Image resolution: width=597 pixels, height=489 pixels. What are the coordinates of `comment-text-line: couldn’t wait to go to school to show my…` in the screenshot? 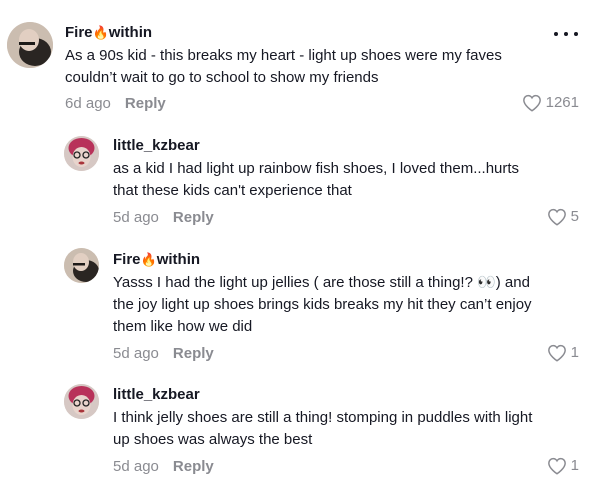 It's located at (222, 77).